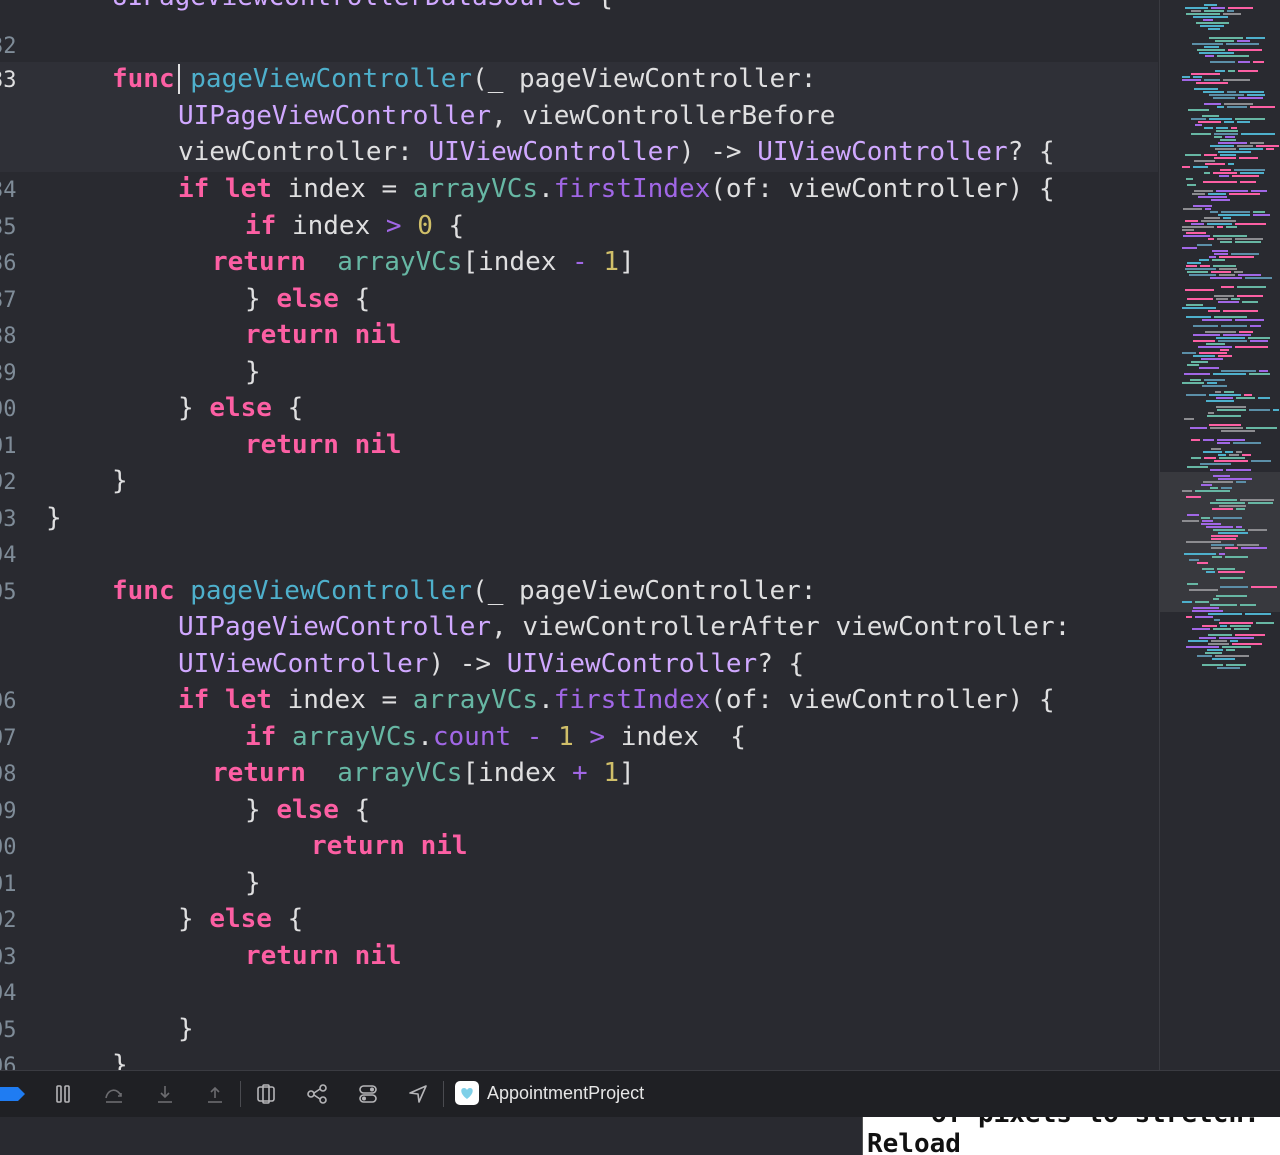 The image size is (1280, 1155). Describe the element at coordinates (15, 337) in the screenshot. I see `line-number: 38` at that location.